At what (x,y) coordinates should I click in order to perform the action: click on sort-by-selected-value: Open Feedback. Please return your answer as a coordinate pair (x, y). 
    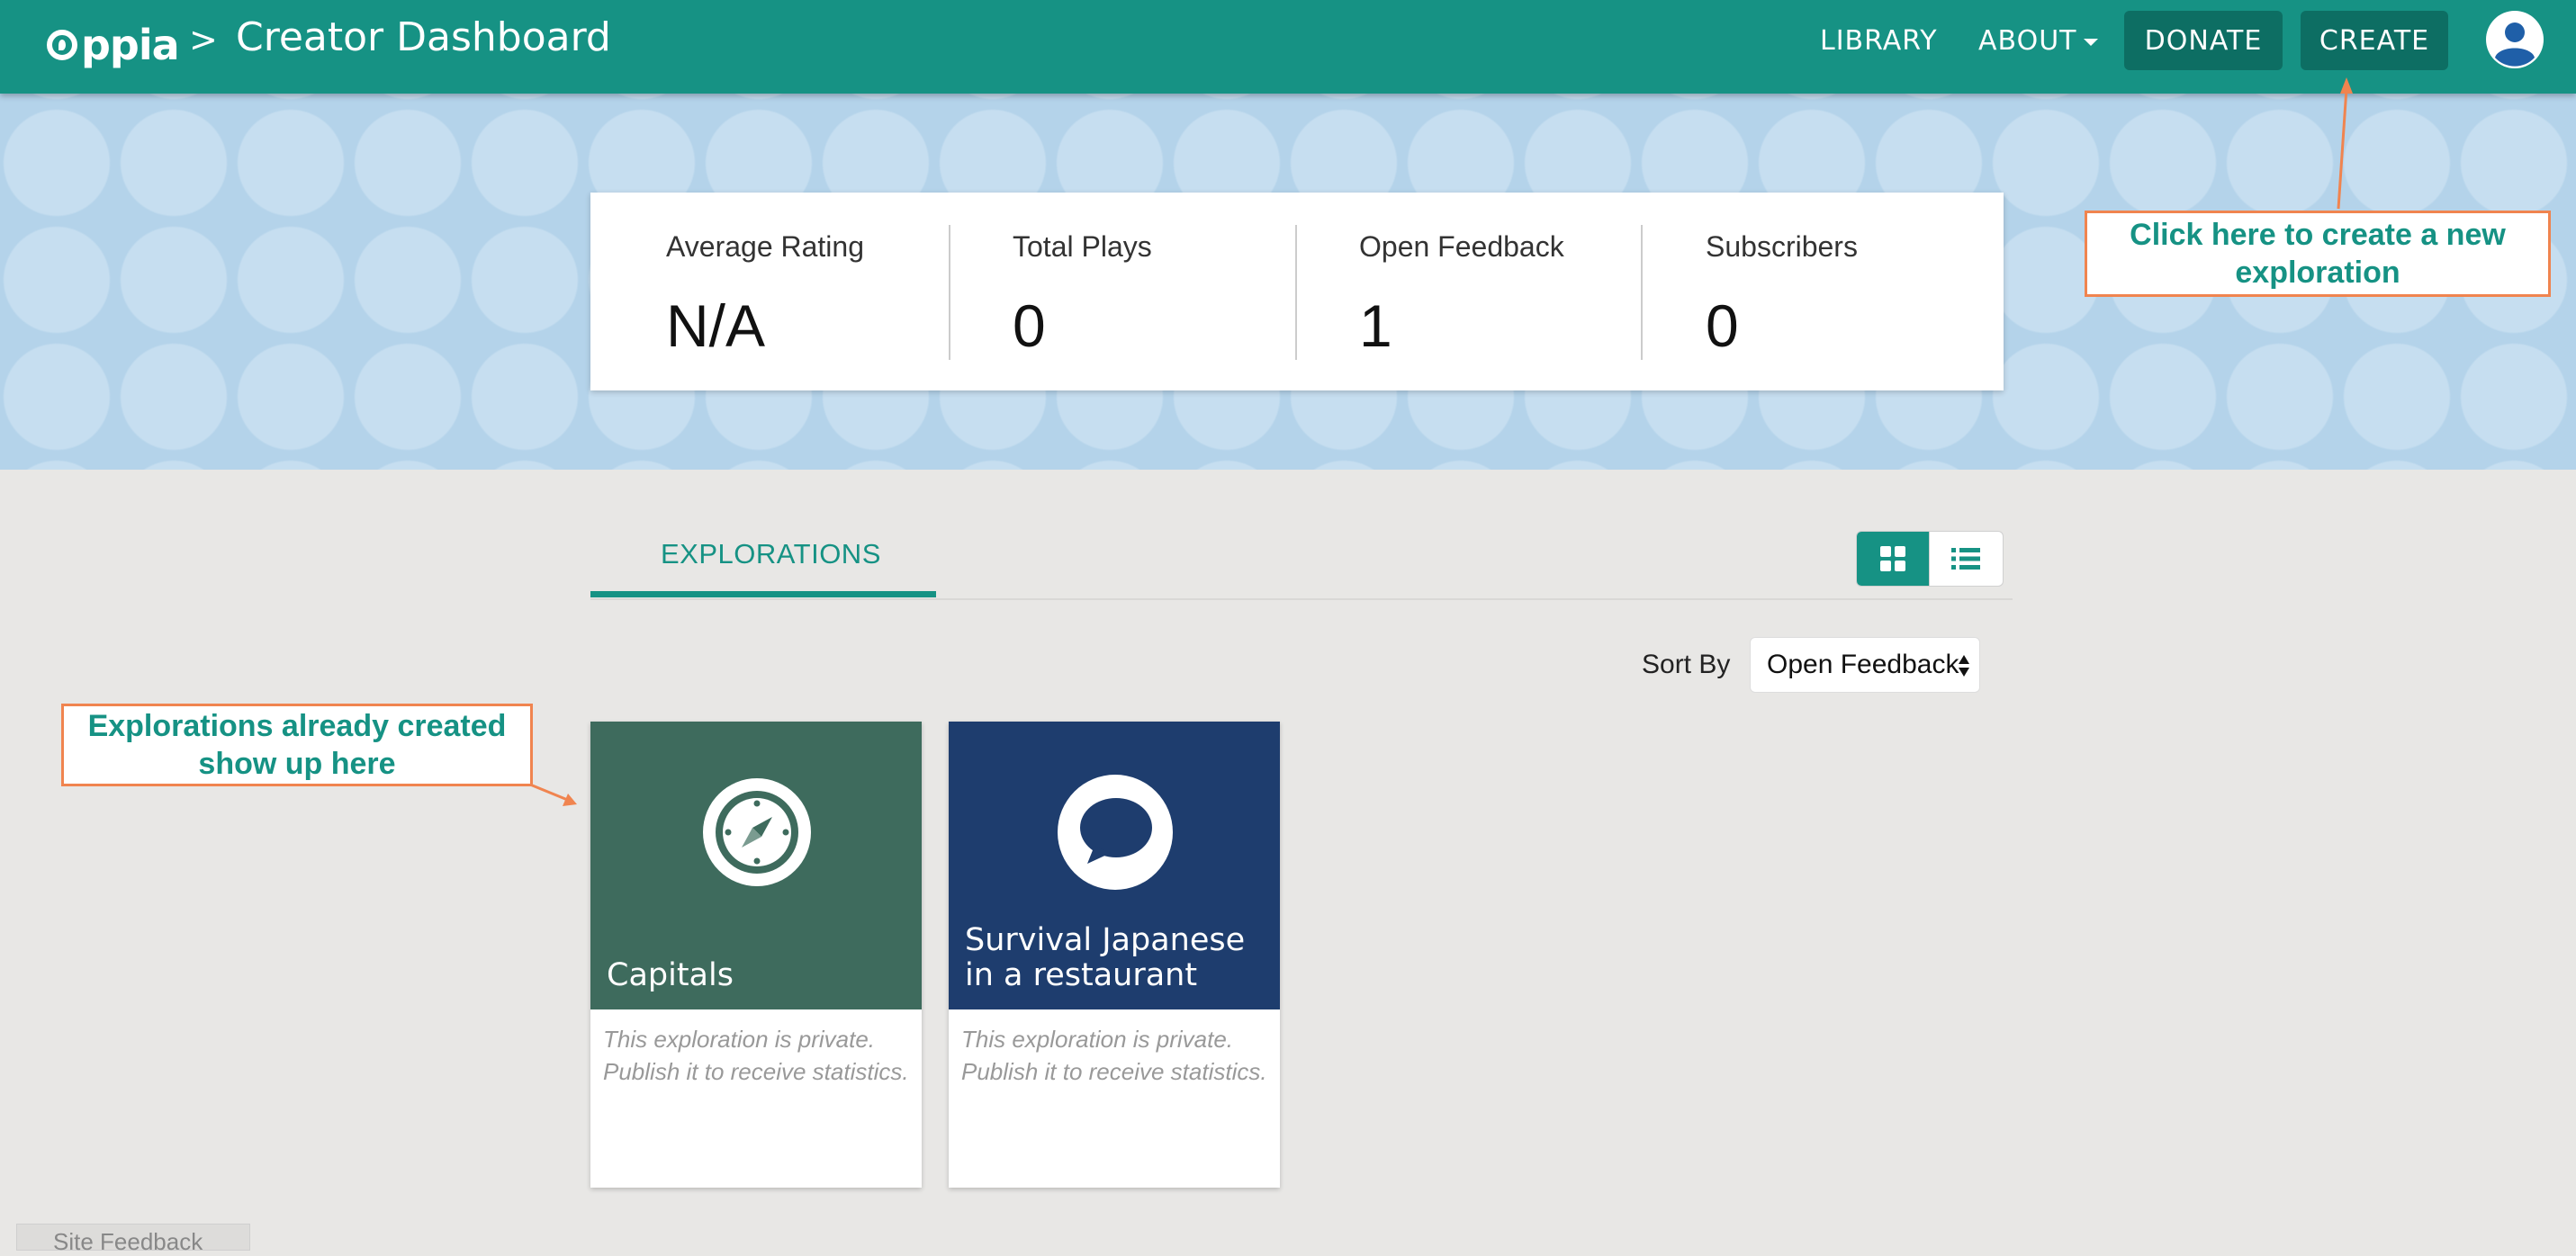
    Looking at the image, I should click on (1863, 664).